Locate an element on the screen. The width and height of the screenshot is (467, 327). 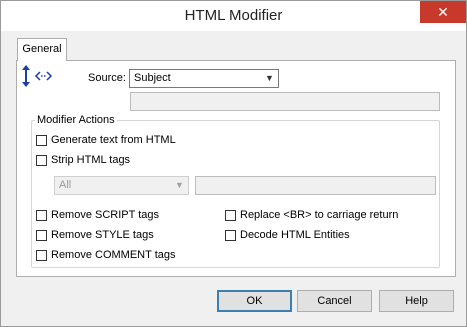
strip-html-label: Strip HTML tags is located at coordinates (91, 160).